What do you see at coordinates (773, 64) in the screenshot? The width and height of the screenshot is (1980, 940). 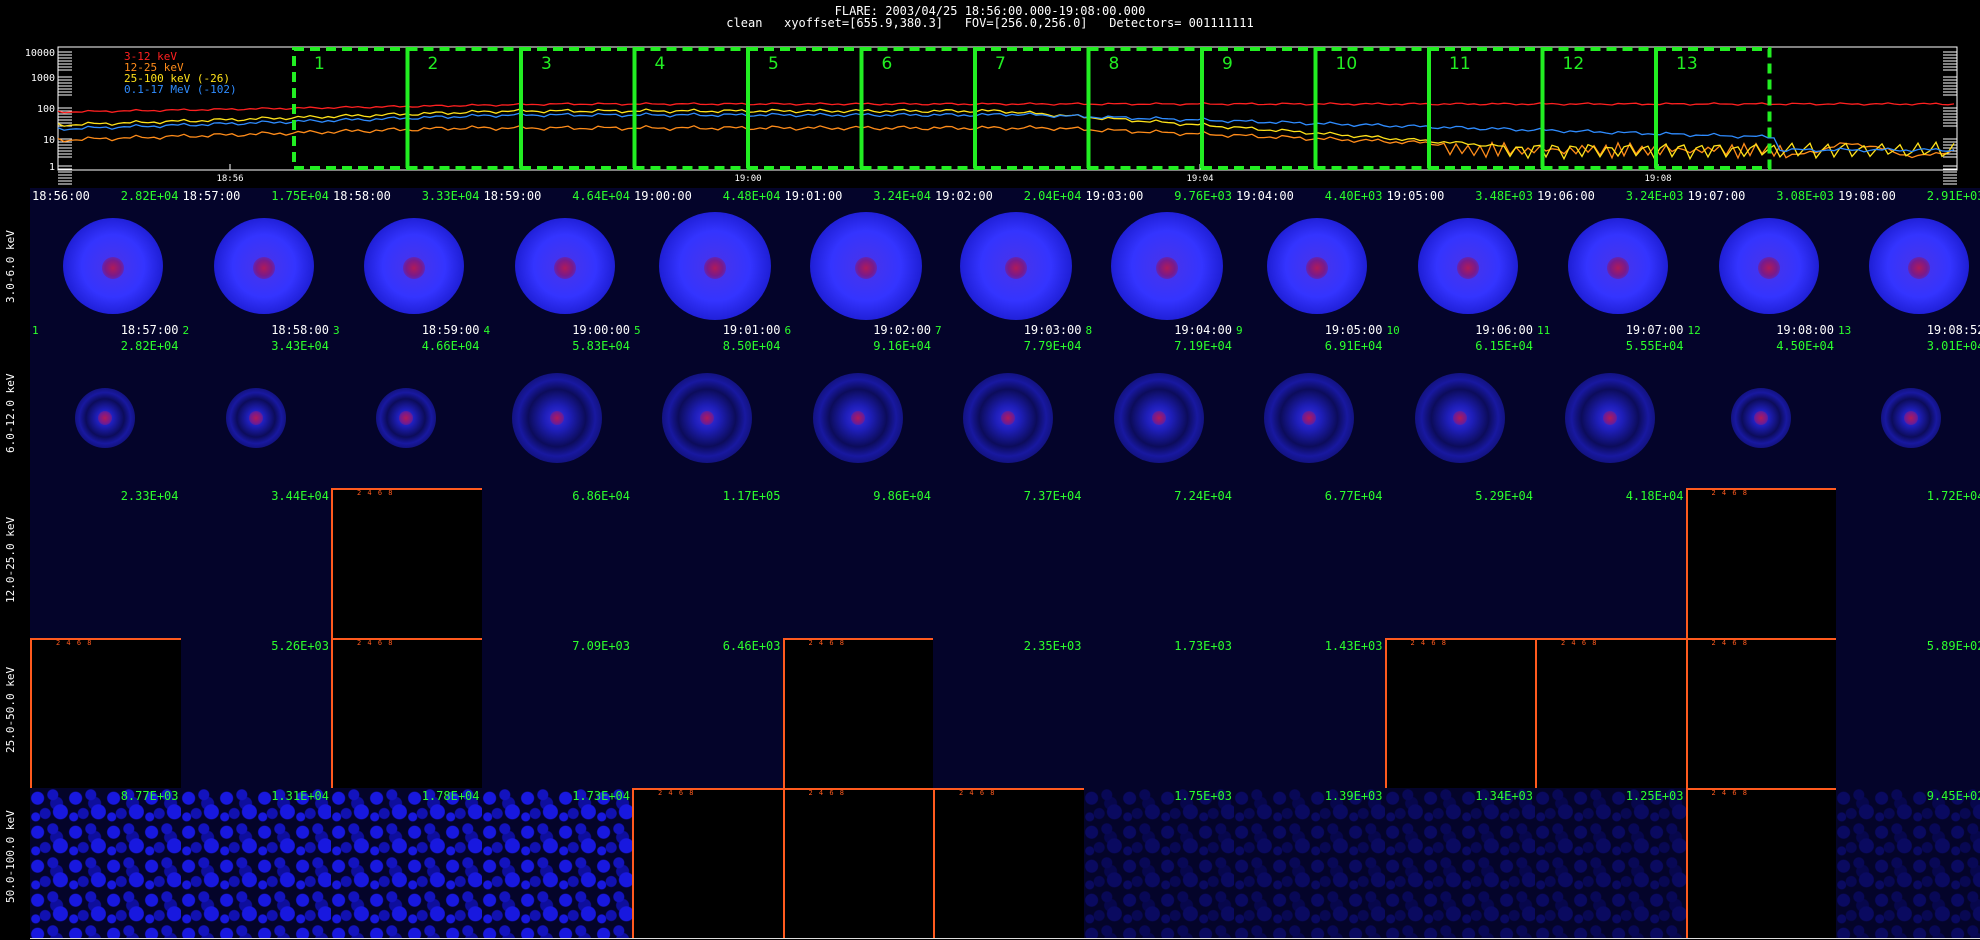 I see `interval-box-number: 5` at bounding box center [773, 64].